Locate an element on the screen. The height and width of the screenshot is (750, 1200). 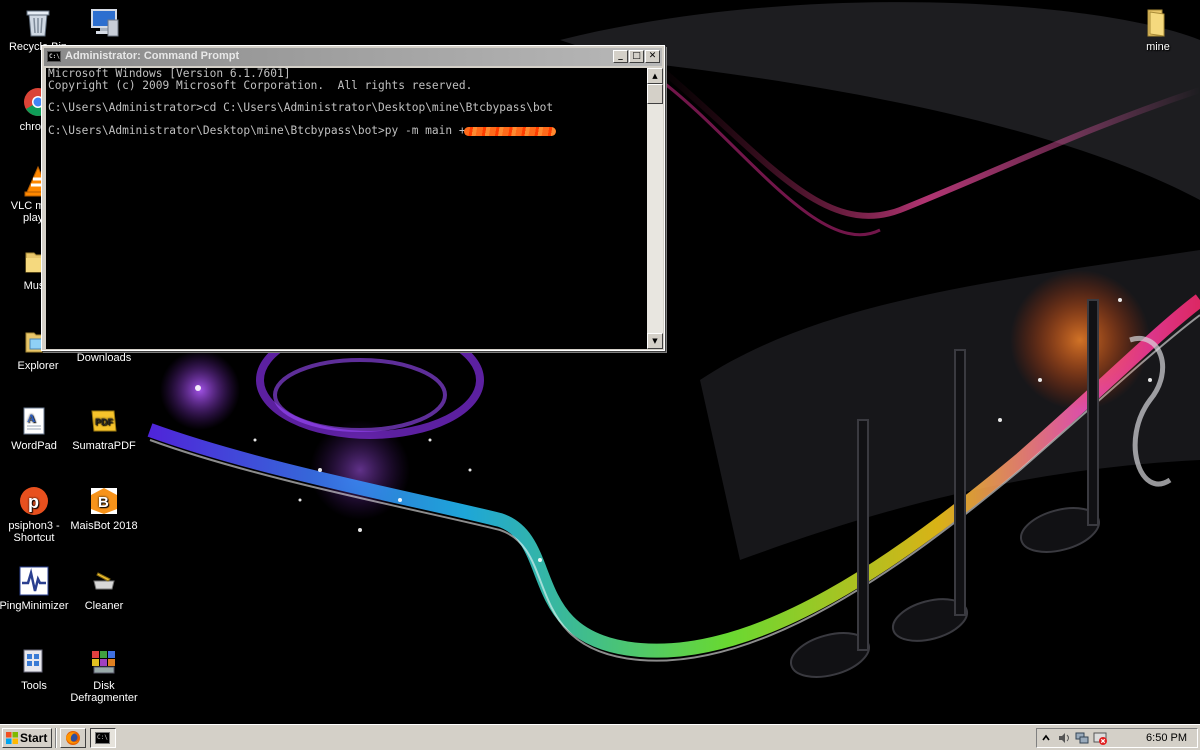
clock: 6:50 PM is located at coordinates (1166, 738).